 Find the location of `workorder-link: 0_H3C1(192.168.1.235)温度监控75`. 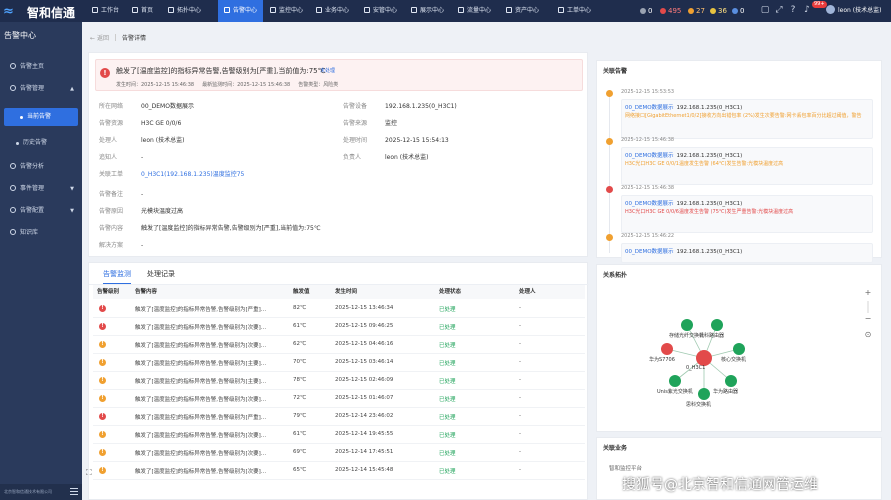

workorder-link: 0_H3C1(192.168.1.235)温度监控75 is located at coordinates (192, 174).